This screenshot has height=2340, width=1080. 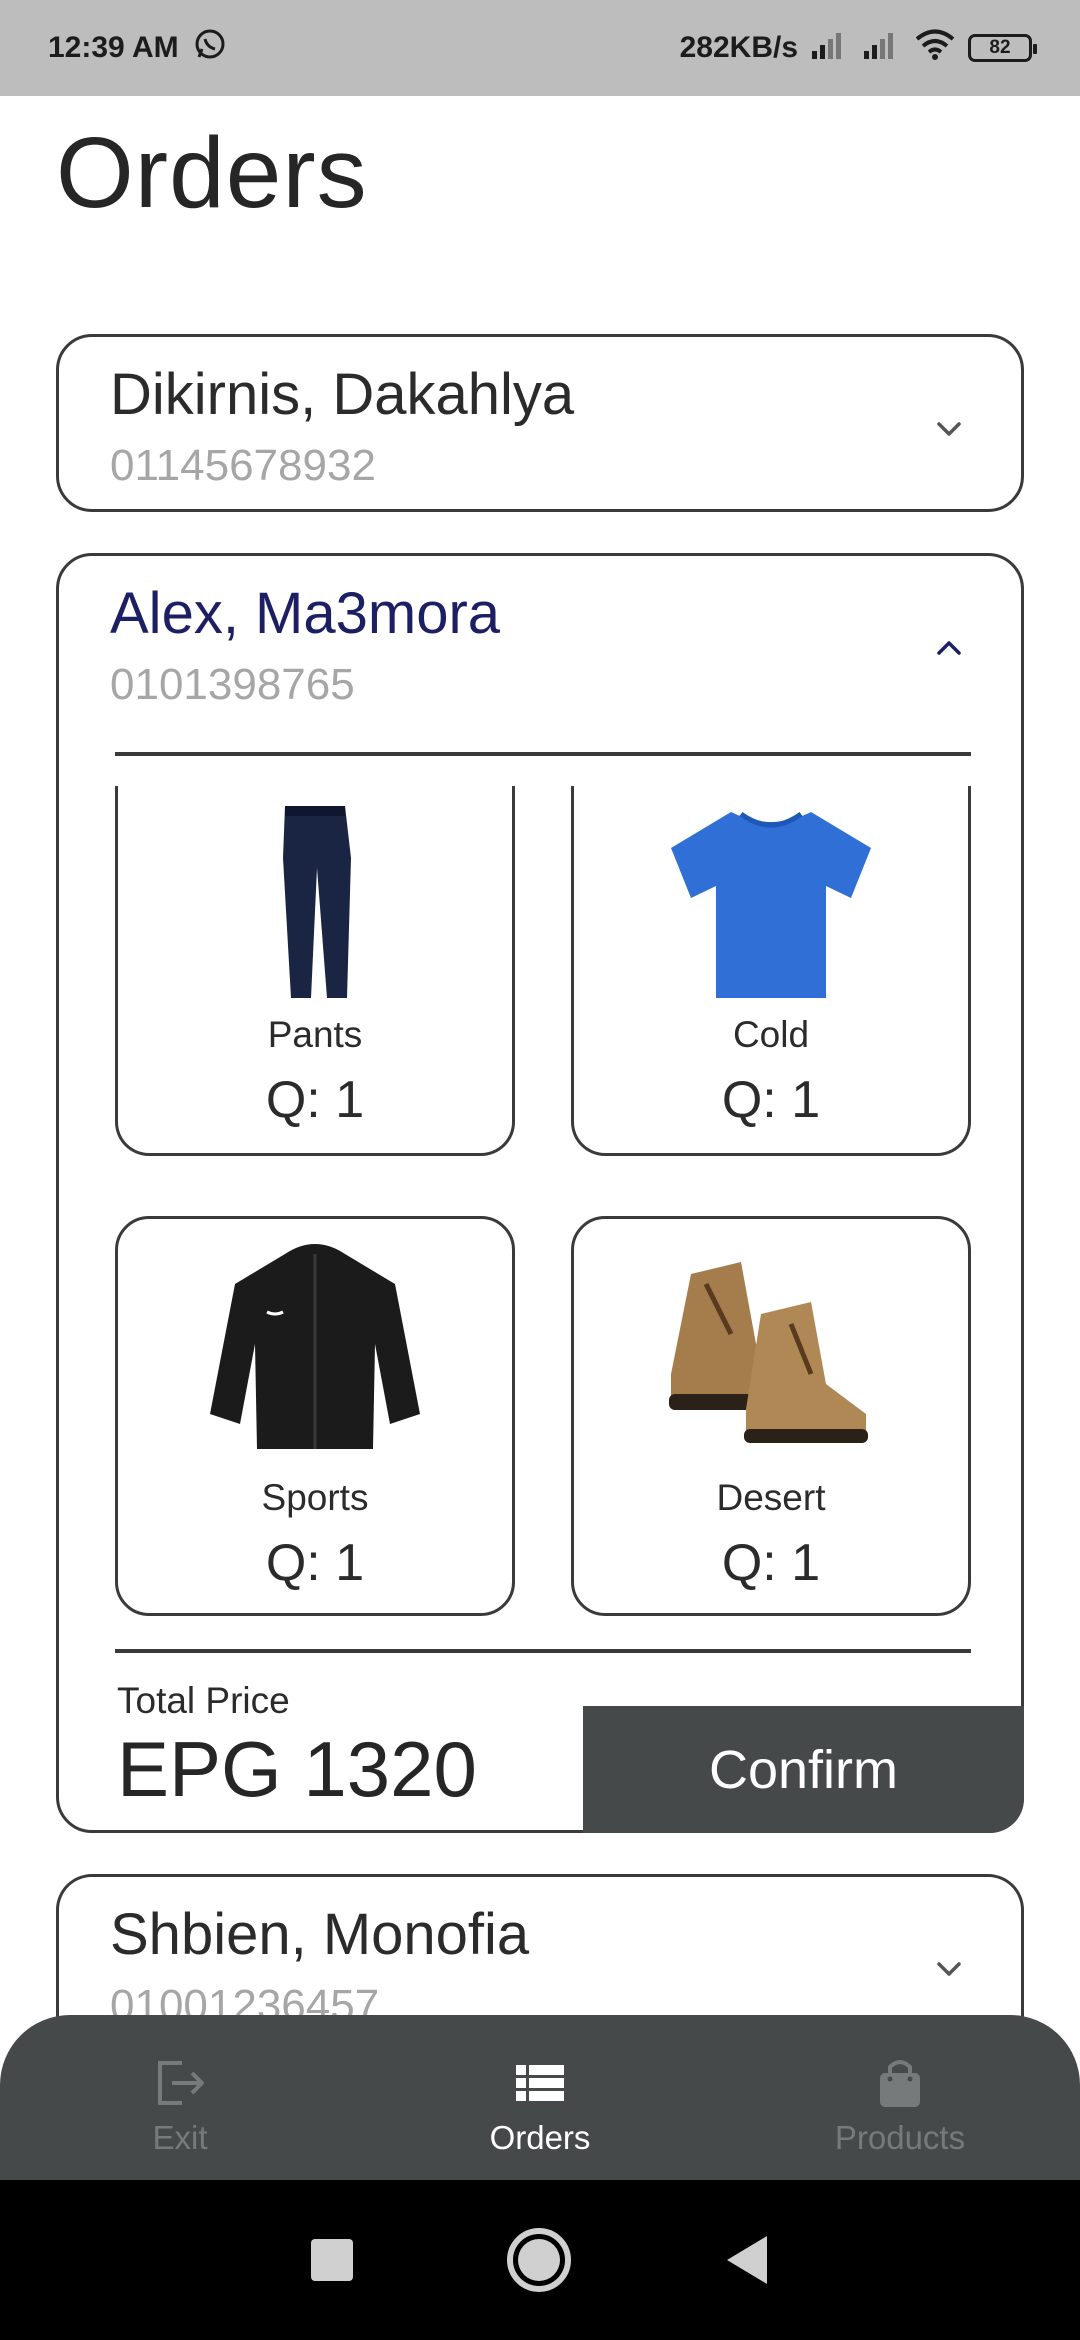 I want to click on status-left: 12:39 AM, so click(x=137, y=48).